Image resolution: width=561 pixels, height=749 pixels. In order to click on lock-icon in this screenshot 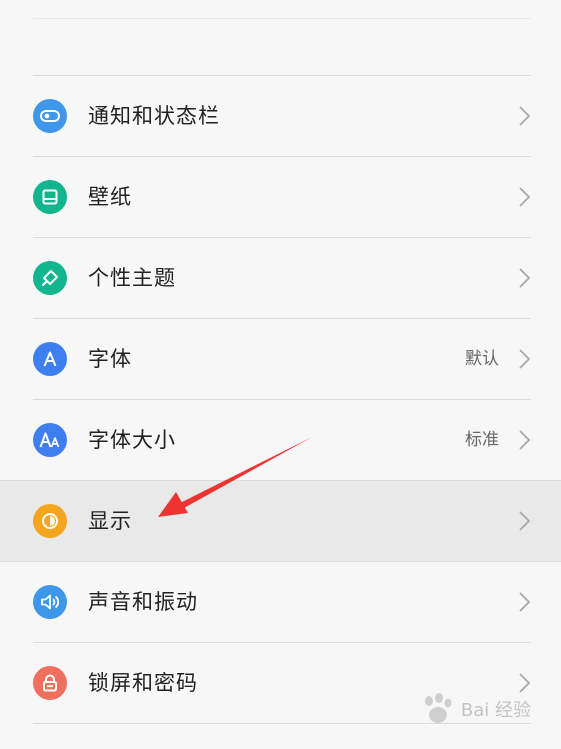, I will do `click(50, 683)`.